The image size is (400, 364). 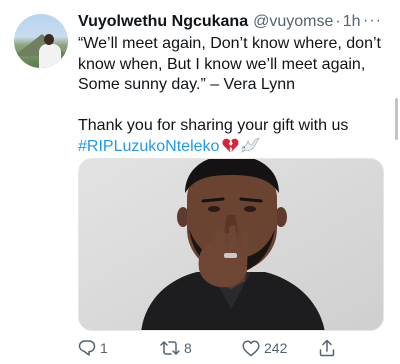 What do you see at coordinates (231, 348) in the screenshot?
I see `tweet-actions: 1 8 242` at bounding box center [231, 348].